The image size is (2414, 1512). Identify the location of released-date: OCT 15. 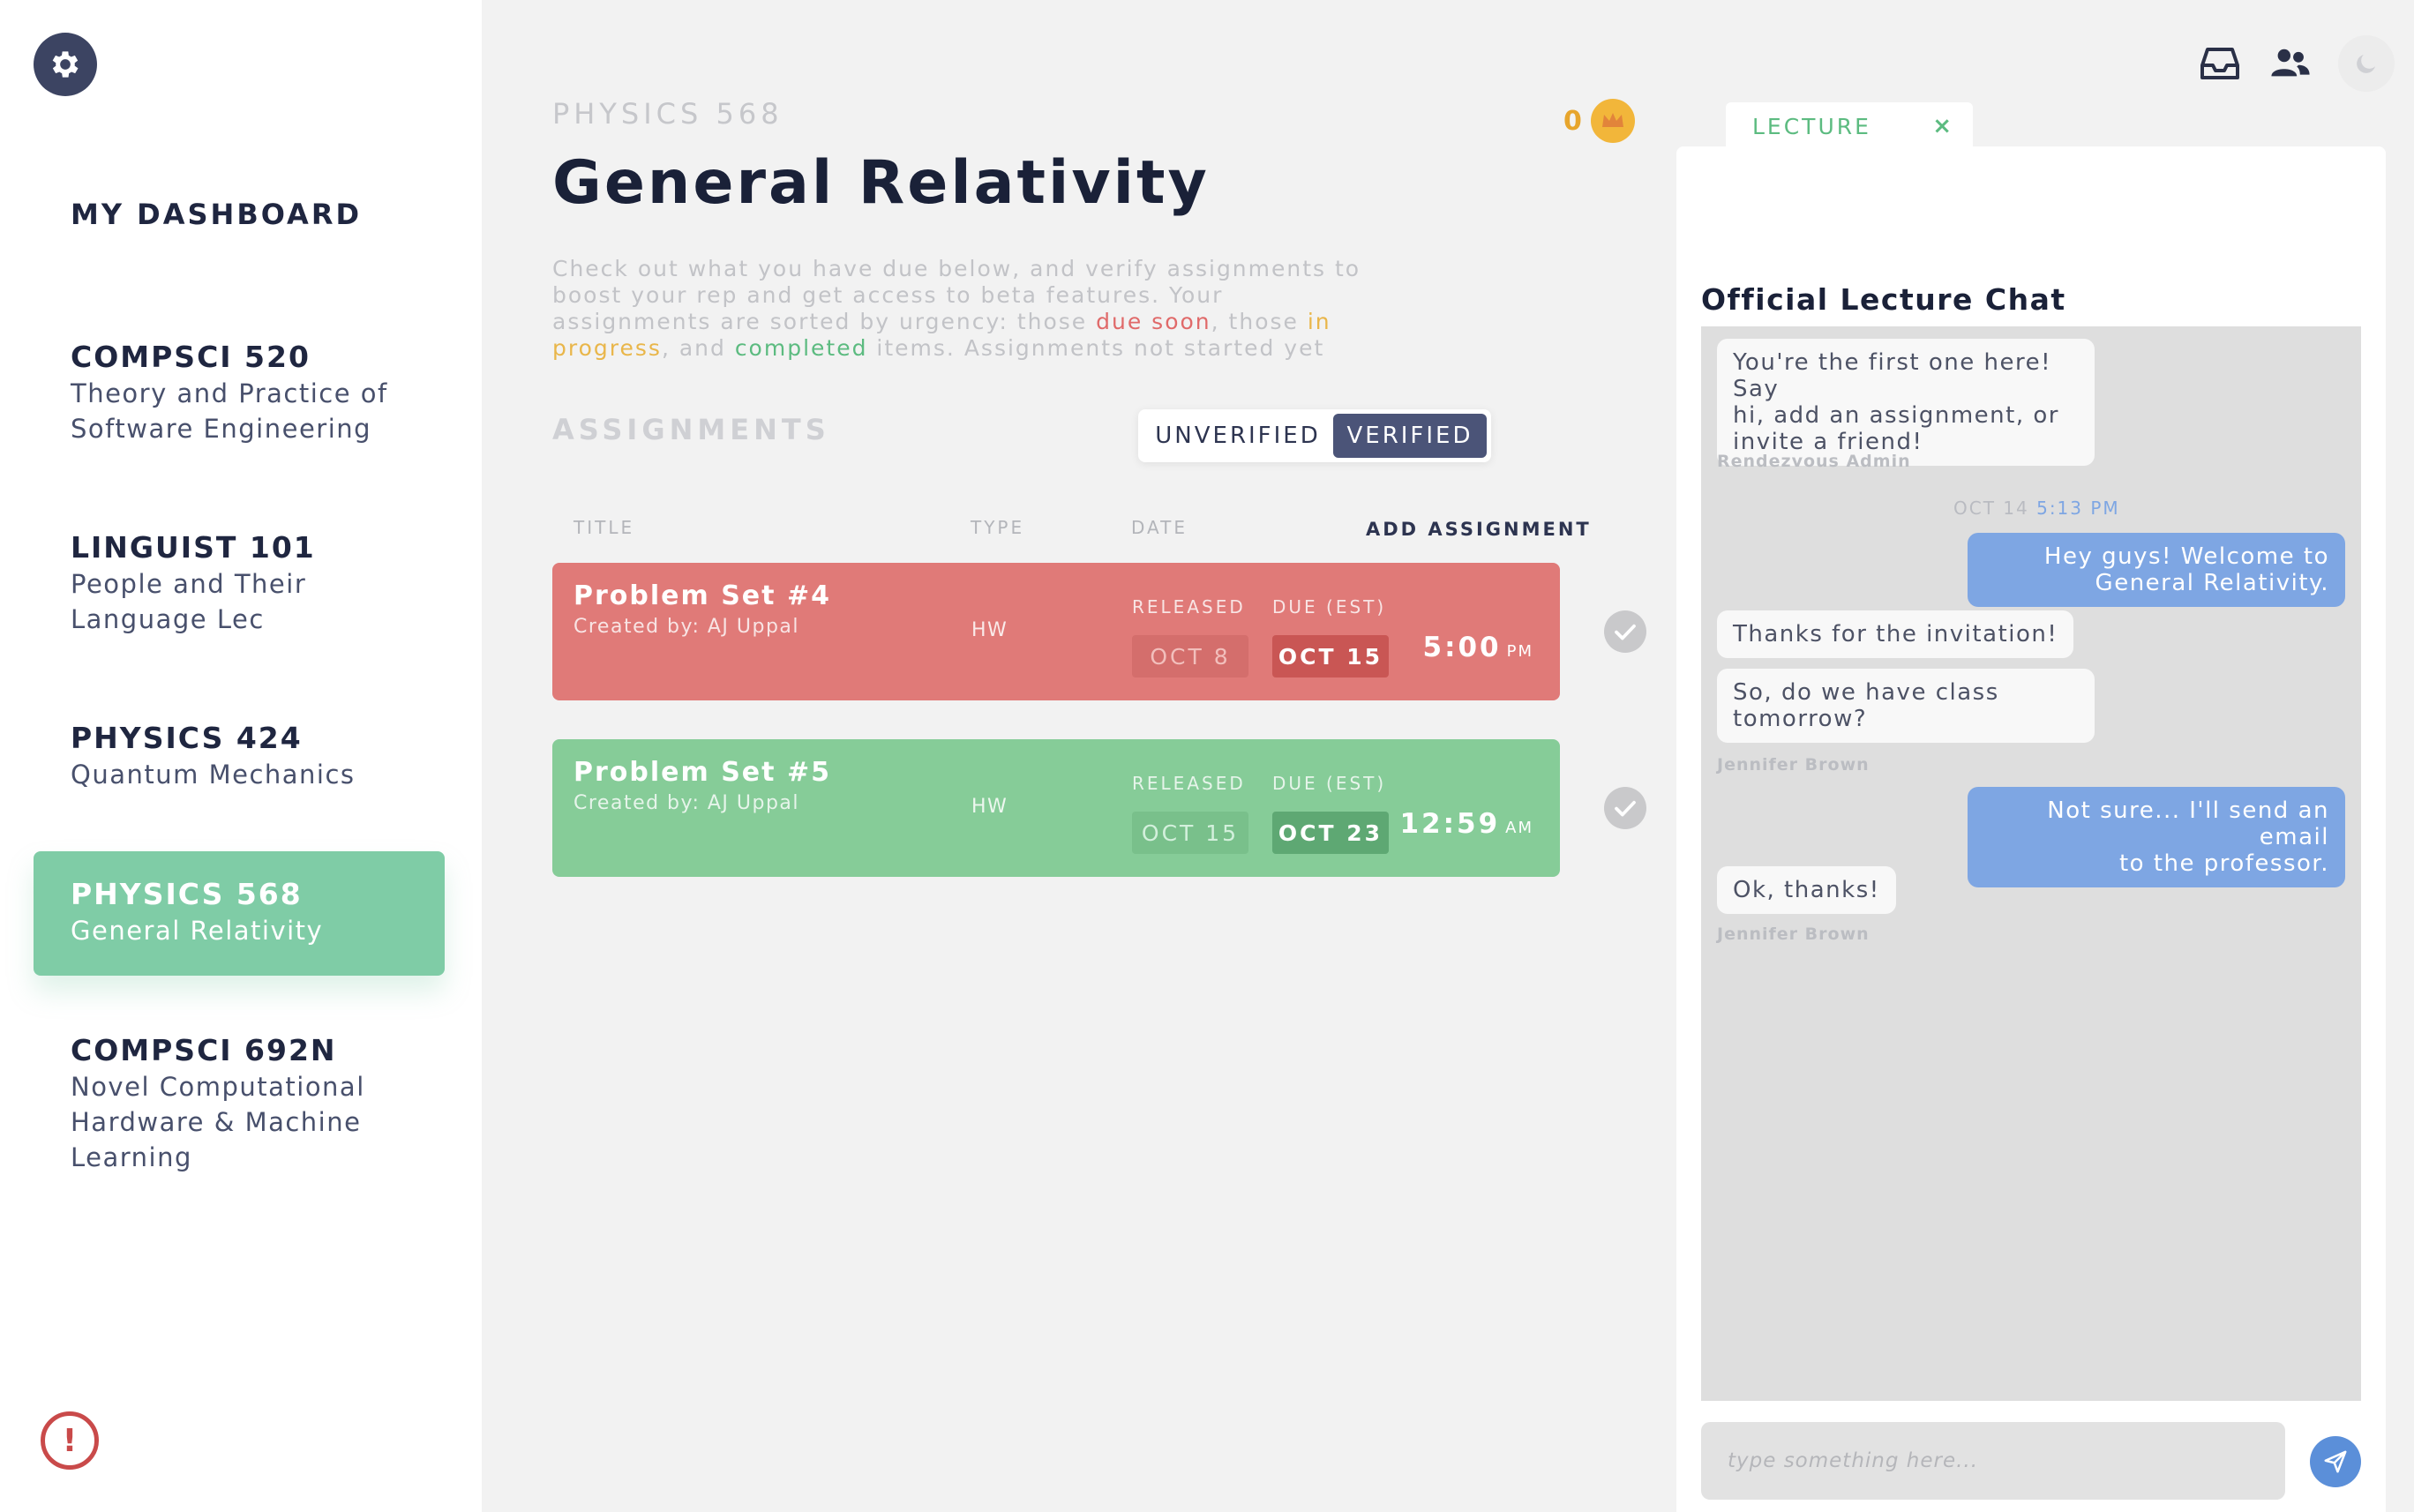
(1190, 833).